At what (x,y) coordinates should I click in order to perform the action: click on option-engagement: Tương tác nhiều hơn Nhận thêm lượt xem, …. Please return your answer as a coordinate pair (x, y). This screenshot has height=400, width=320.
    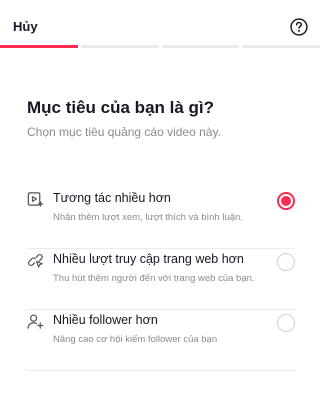
    Looking at the image, I should click on (161, 219).